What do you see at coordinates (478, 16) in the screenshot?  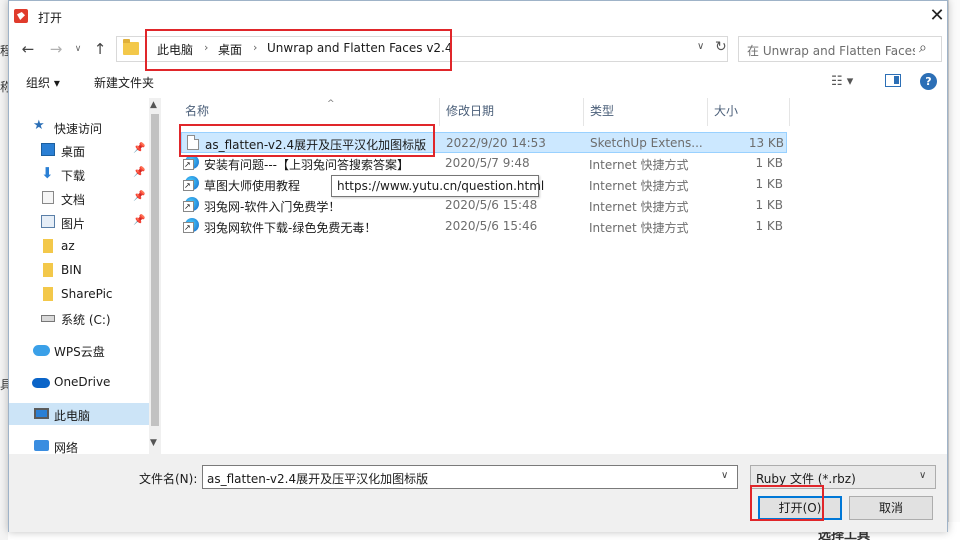 I see `title-bar: 打开 ✕` at bounding box center [478, 16].